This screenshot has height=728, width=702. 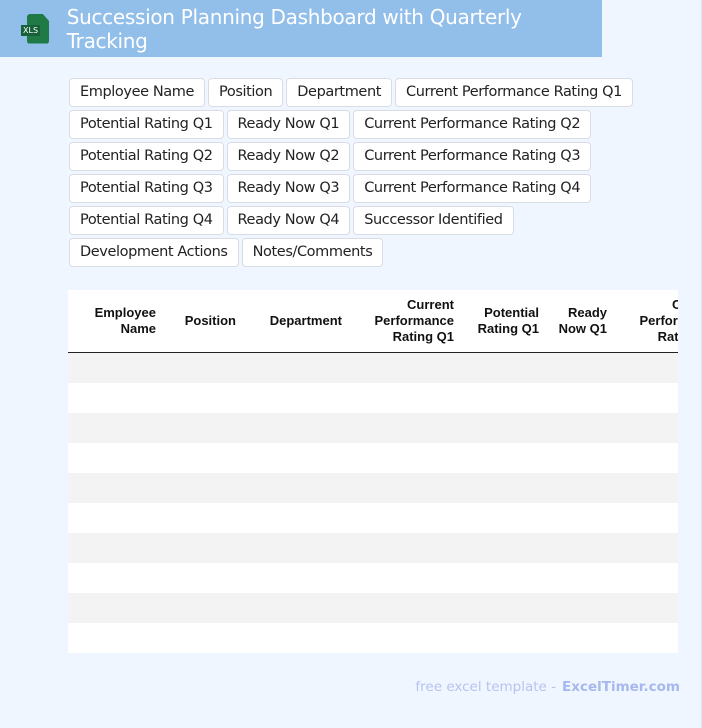 I want to click on column-chip: Potential Rating Q3, so click(x=146, y=188).